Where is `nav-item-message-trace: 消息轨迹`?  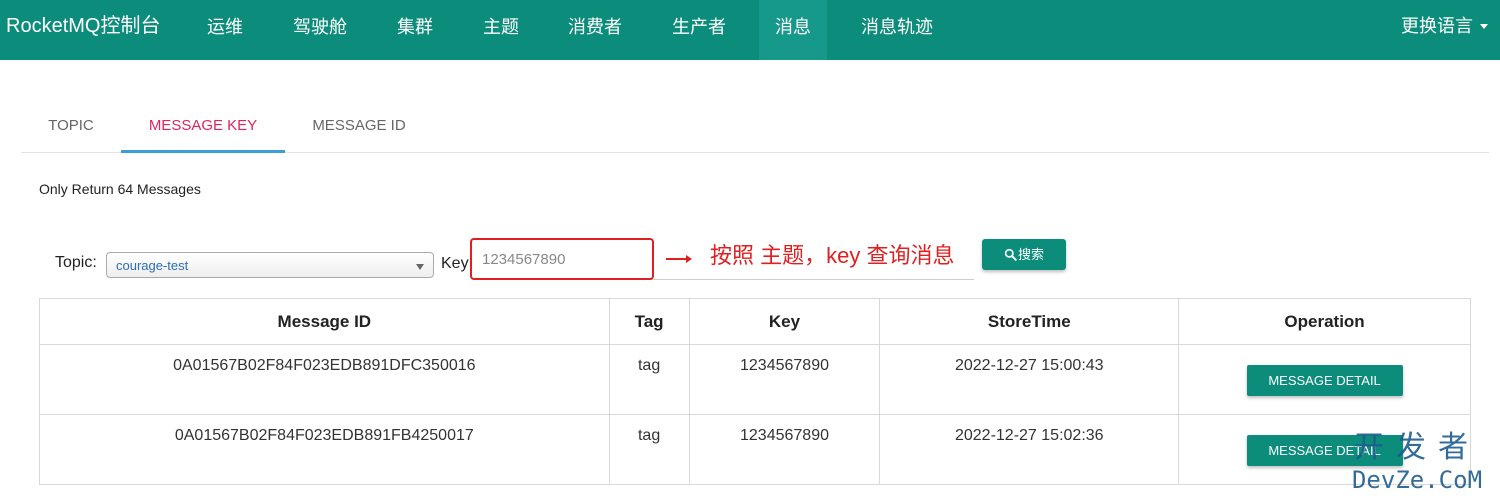
nav-item-message-trace: 消息轨迹 is located at coordinates (897, 30).